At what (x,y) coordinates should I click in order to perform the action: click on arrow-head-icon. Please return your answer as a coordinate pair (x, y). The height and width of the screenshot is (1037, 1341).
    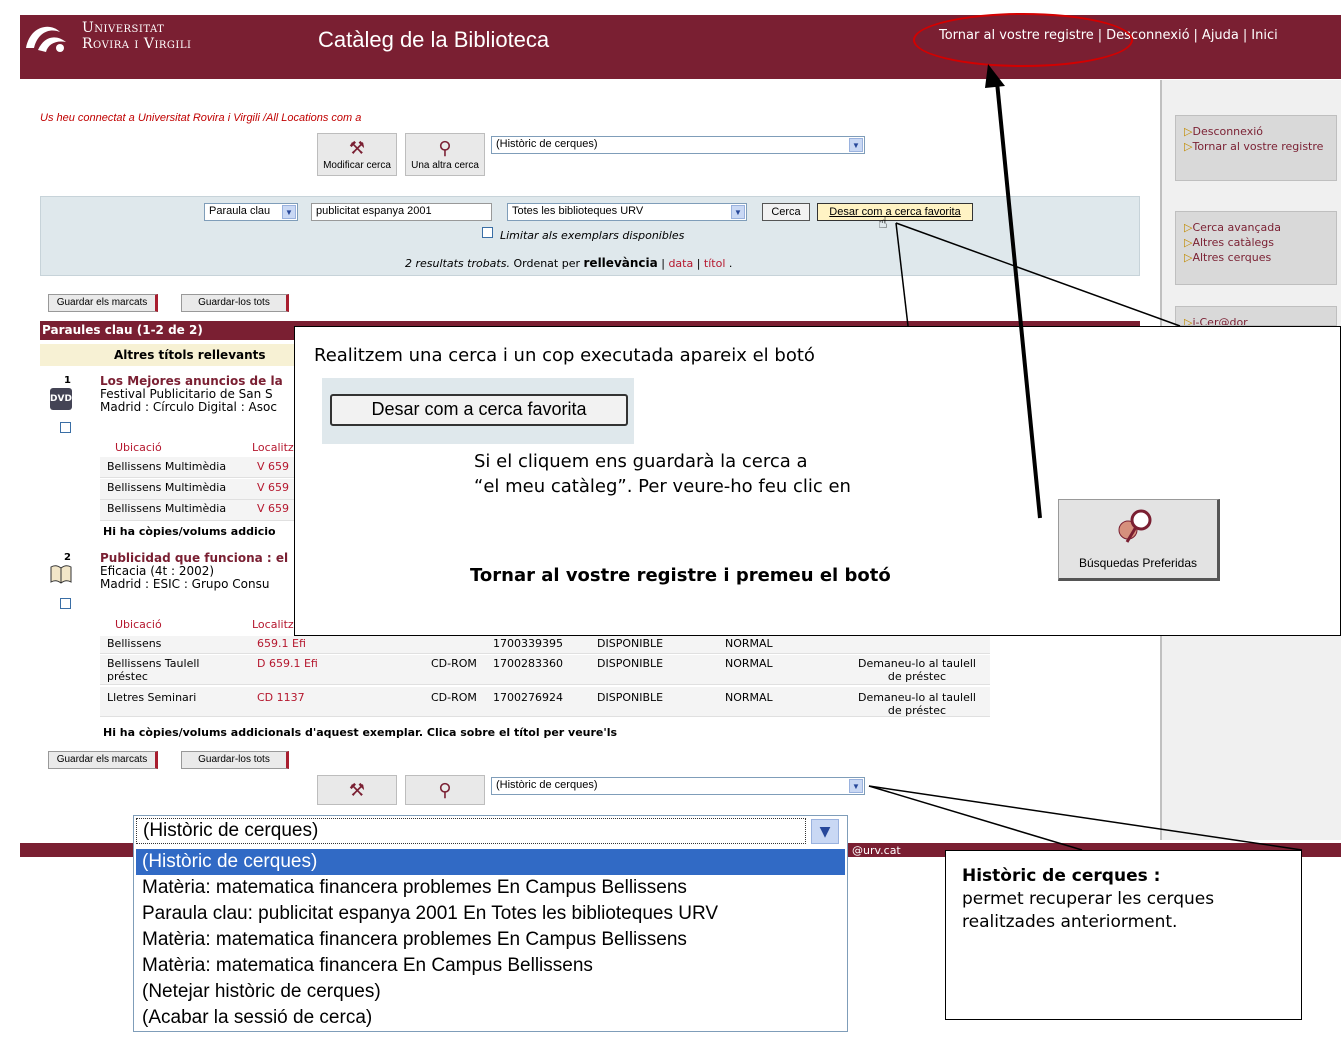
    Looking at the image, I should click on (995, 76).